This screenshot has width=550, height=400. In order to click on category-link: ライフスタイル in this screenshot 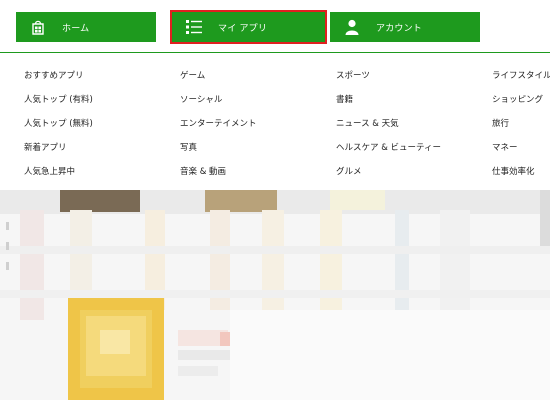, I will do `click(521, 76)`.